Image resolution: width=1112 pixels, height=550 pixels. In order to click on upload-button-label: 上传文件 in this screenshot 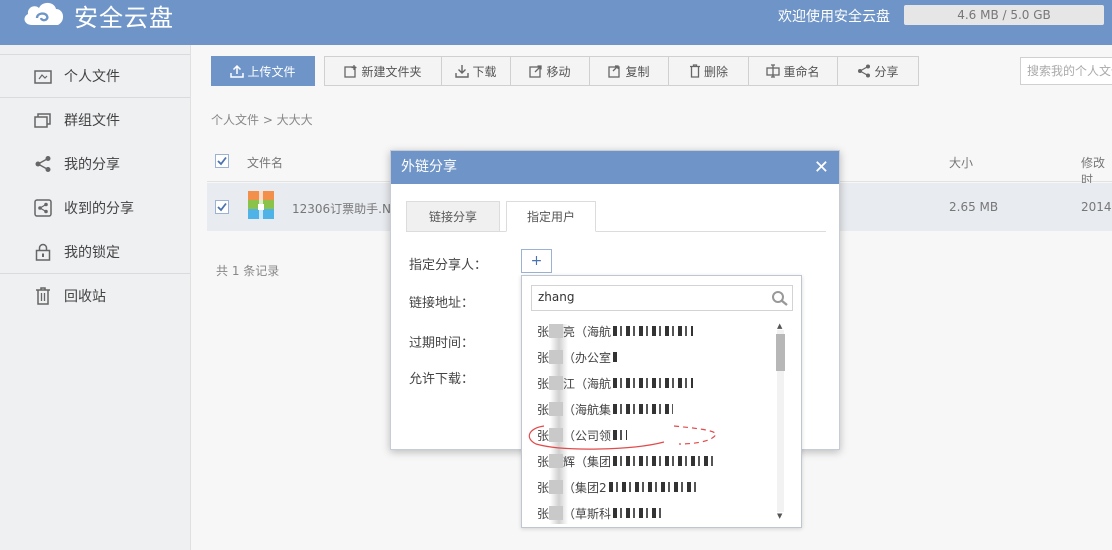, I will do `click(271, 71)`.